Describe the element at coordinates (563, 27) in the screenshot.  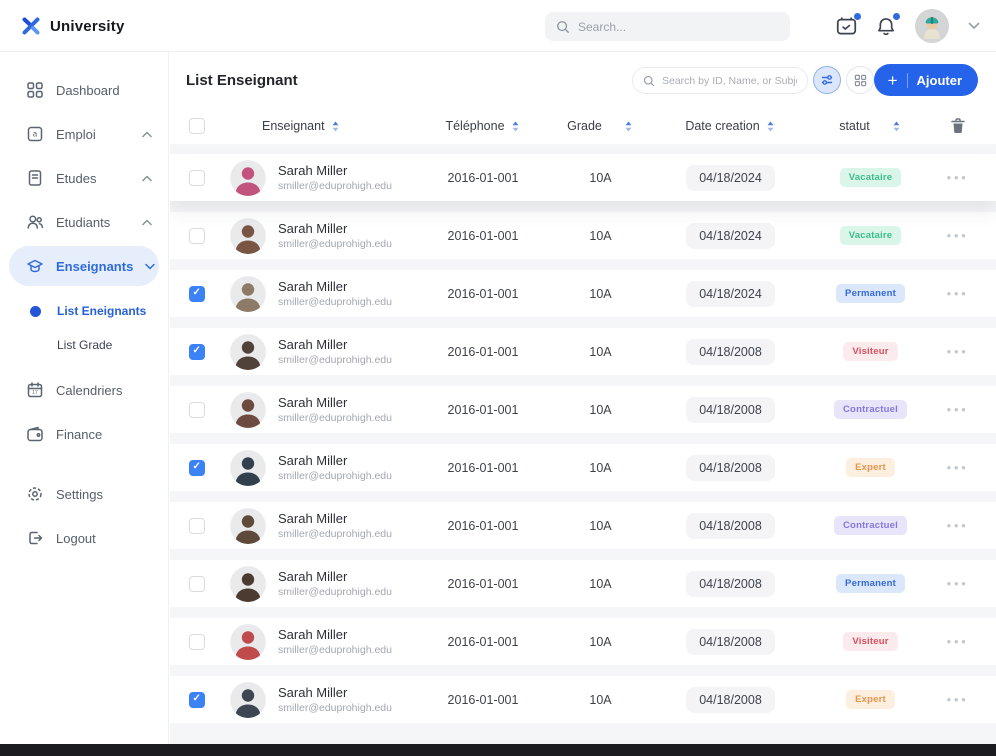
I see `search-icon` at that location.